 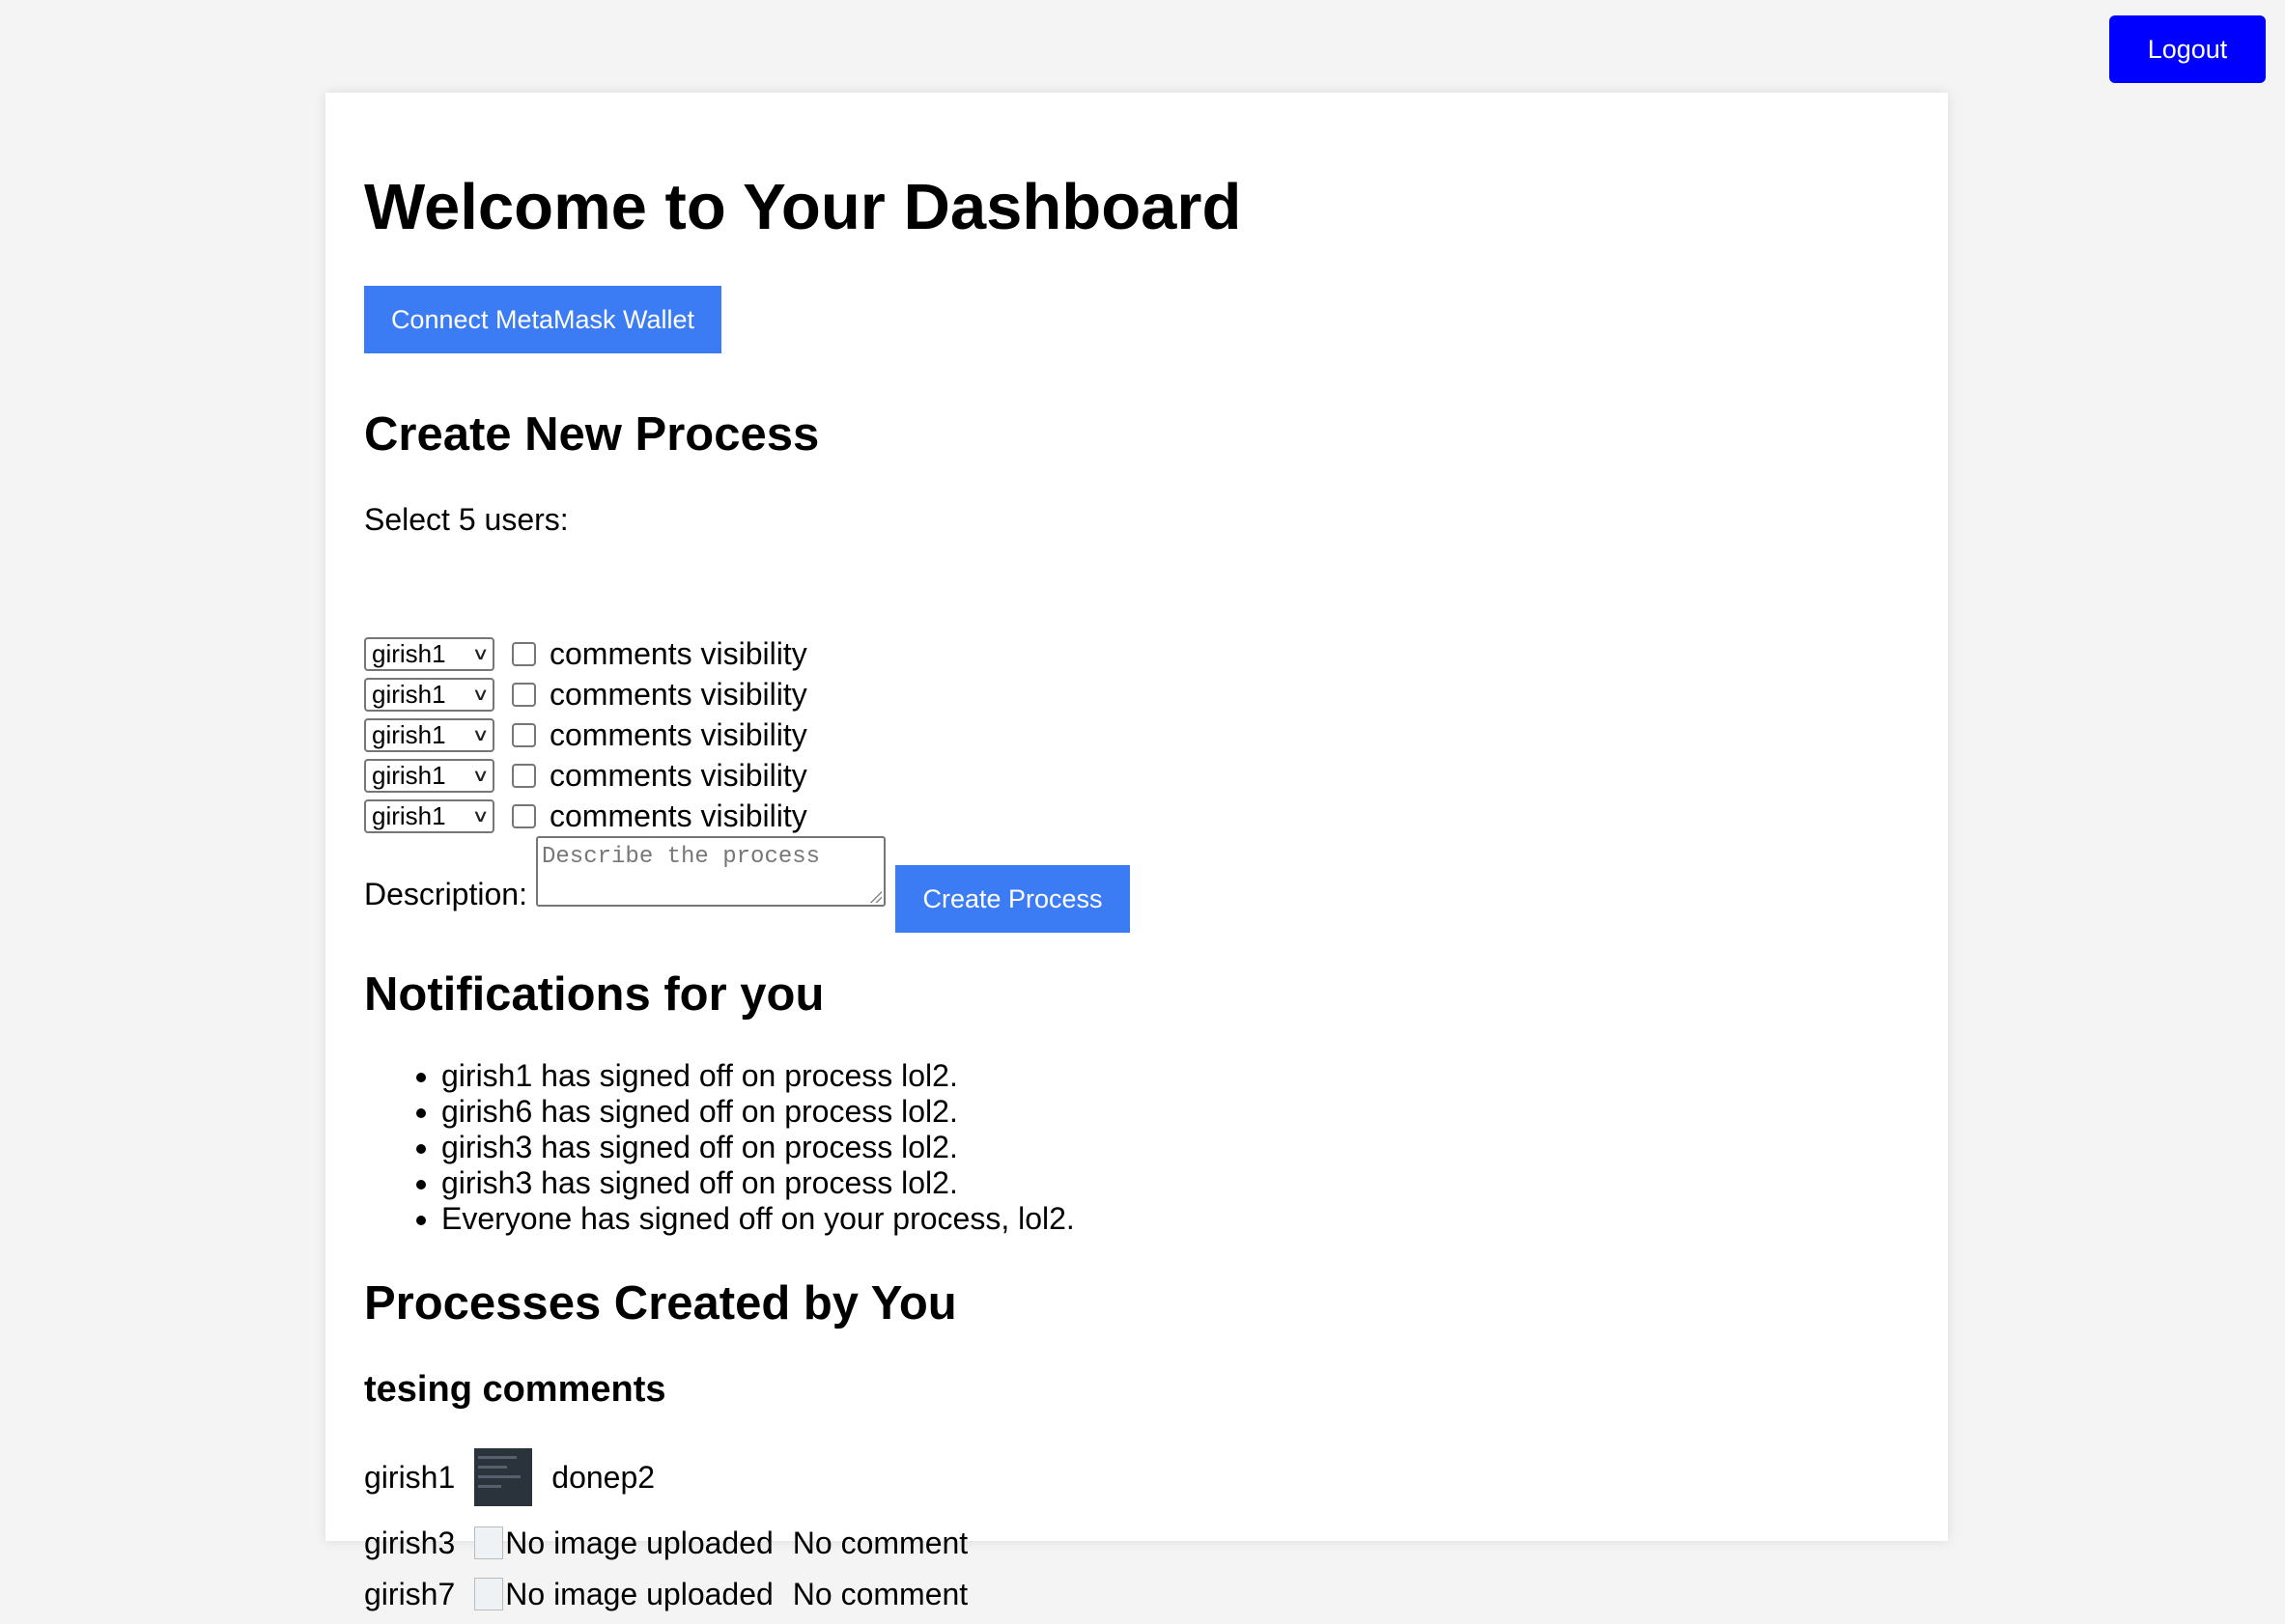 I want to click on description-label: Description:, so click(x=445, y=894).